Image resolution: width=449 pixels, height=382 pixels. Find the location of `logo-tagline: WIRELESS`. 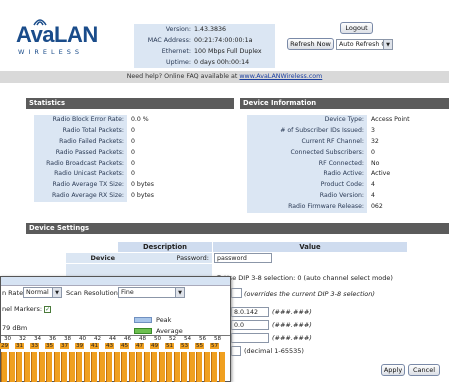

logo-tagline: WIRELESS is located at coordinates (50, 52).